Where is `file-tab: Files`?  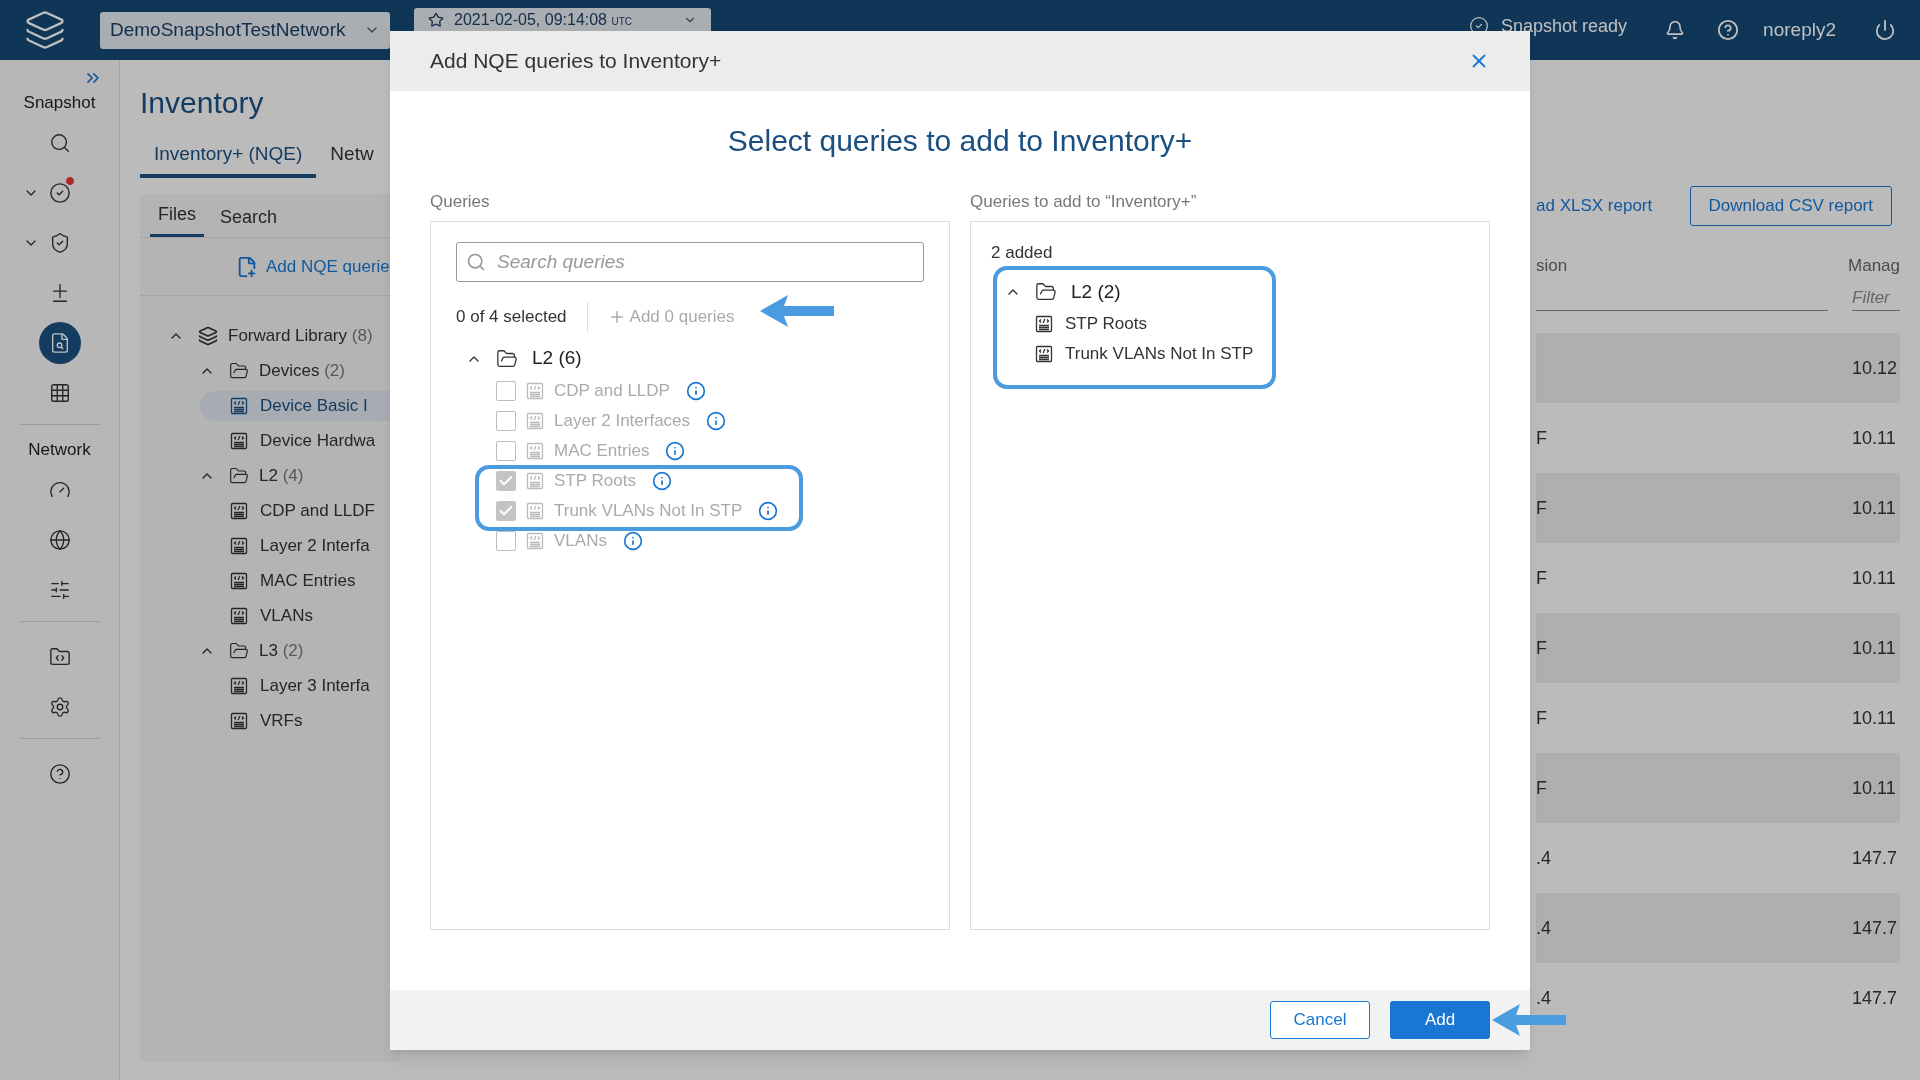
file-tab: Files is located at coordinates (177, 219).